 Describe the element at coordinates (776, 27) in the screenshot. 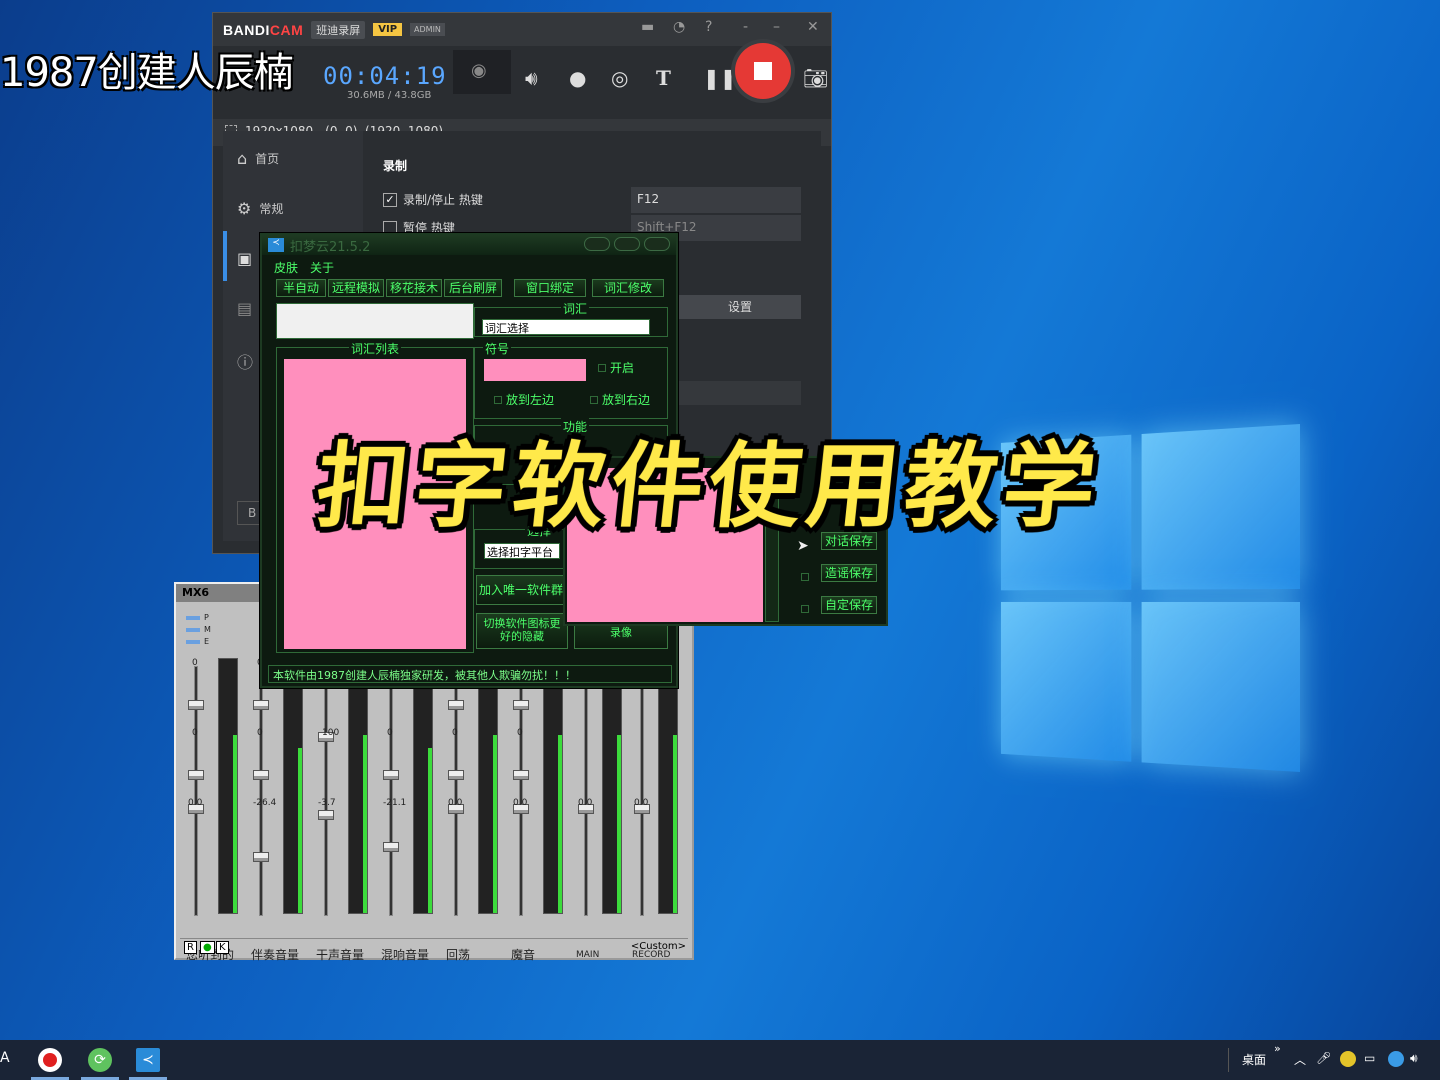

I see `minimize-icon: –` at that location.